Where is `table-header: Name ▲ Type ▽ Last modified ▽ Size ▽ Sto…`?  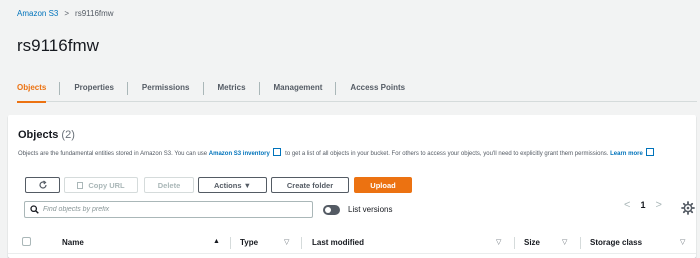
table-header: Name ▲ Type ▽ Last modified ▽ Size ▽ Sto… is located at coordinates (352, 243).